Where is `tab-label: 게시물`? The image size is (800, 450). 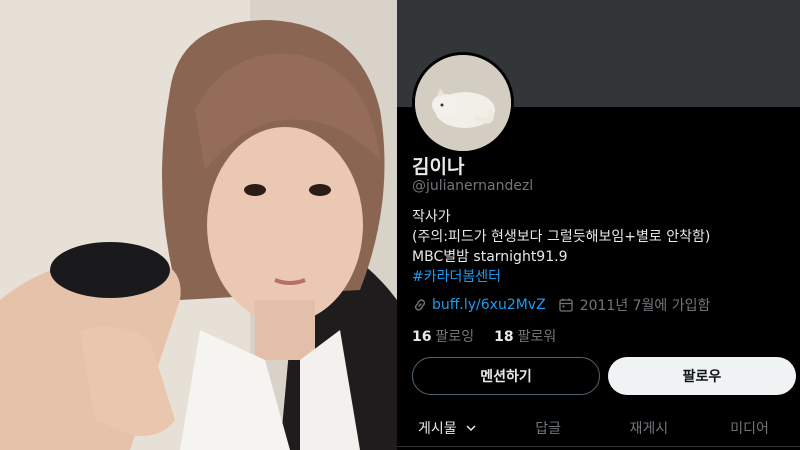
tab-label: 게시물 is located at coordinates (437, 428).